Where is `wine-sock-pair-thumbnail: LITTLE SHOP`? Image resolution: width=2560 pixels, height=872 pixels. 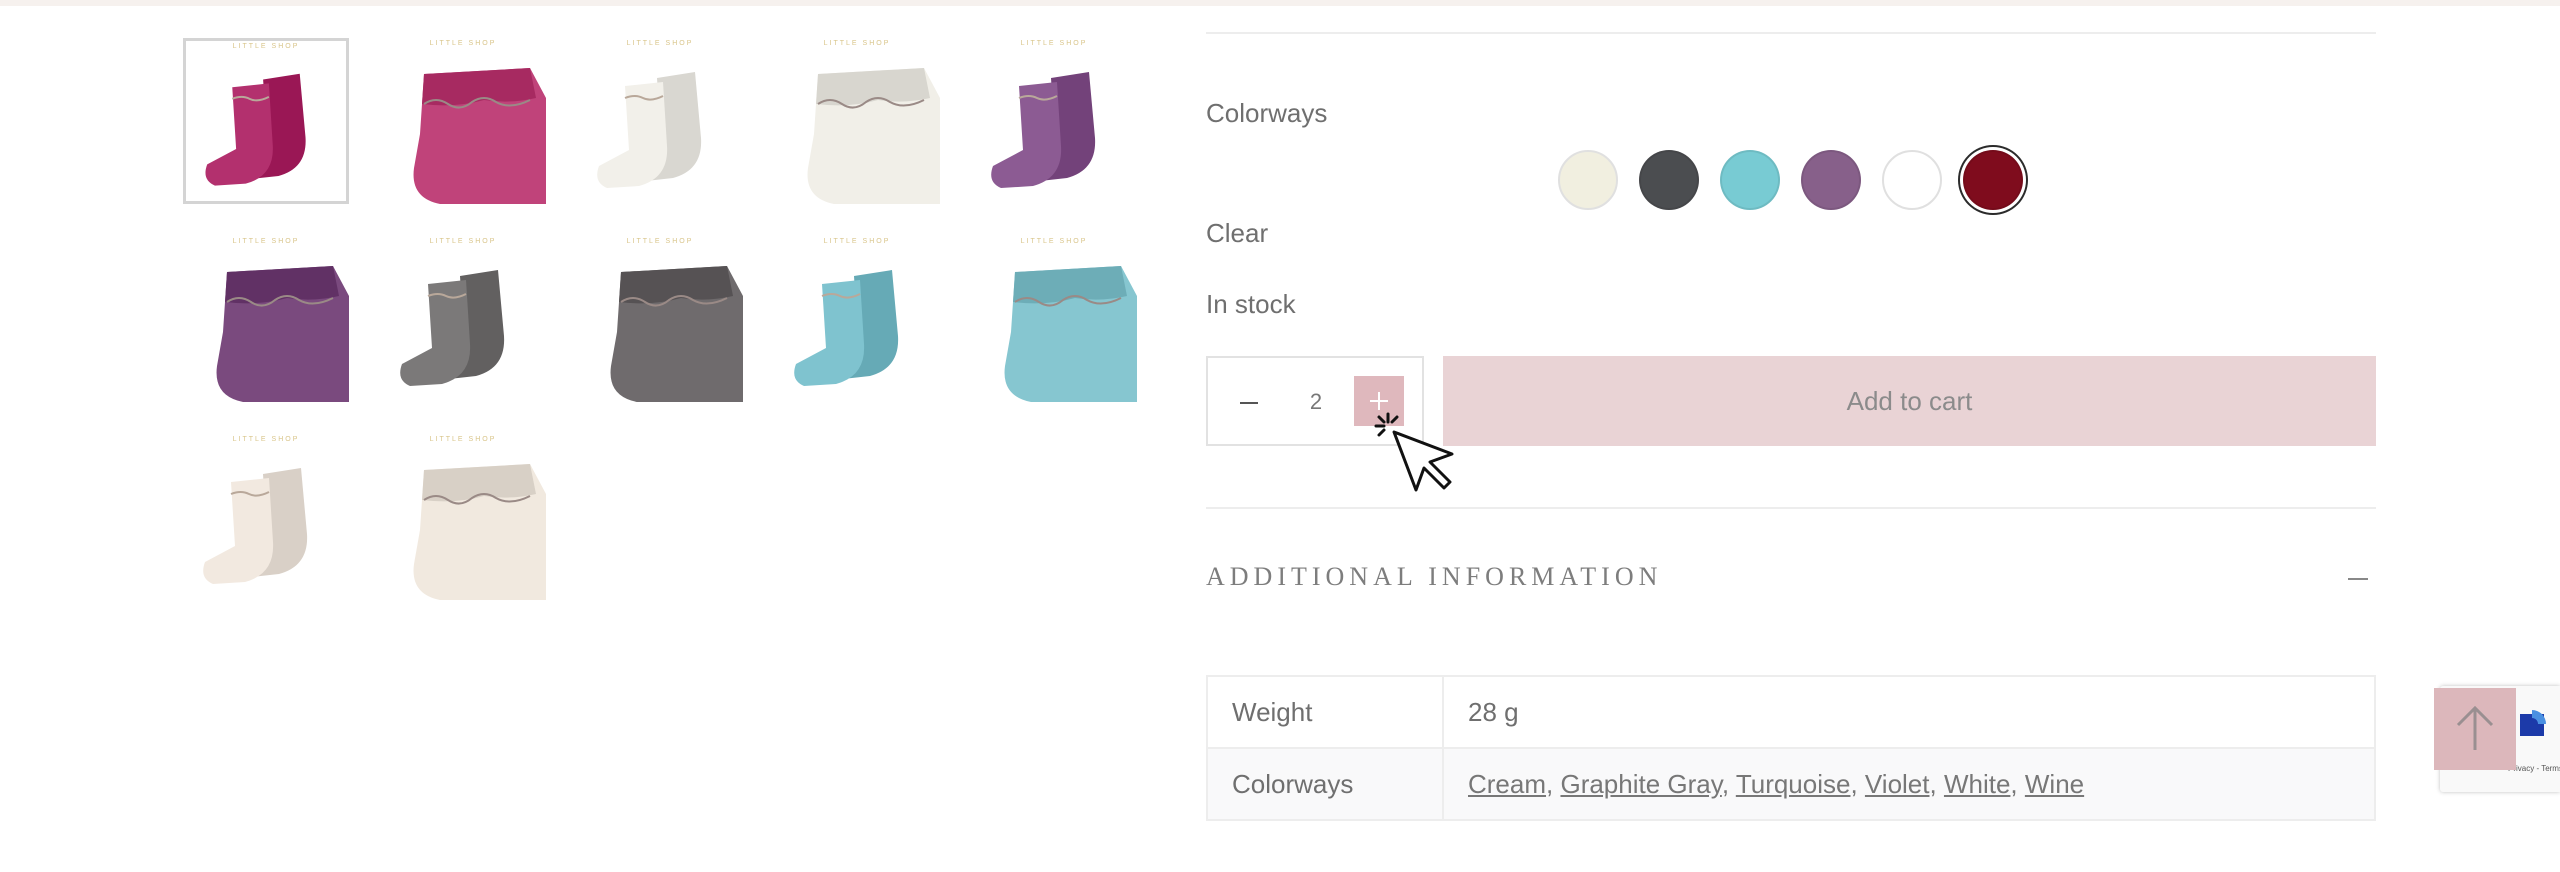
wine-sock-pair-thumbnail: LITTLE SHOP is located at coordinates (266, 121).